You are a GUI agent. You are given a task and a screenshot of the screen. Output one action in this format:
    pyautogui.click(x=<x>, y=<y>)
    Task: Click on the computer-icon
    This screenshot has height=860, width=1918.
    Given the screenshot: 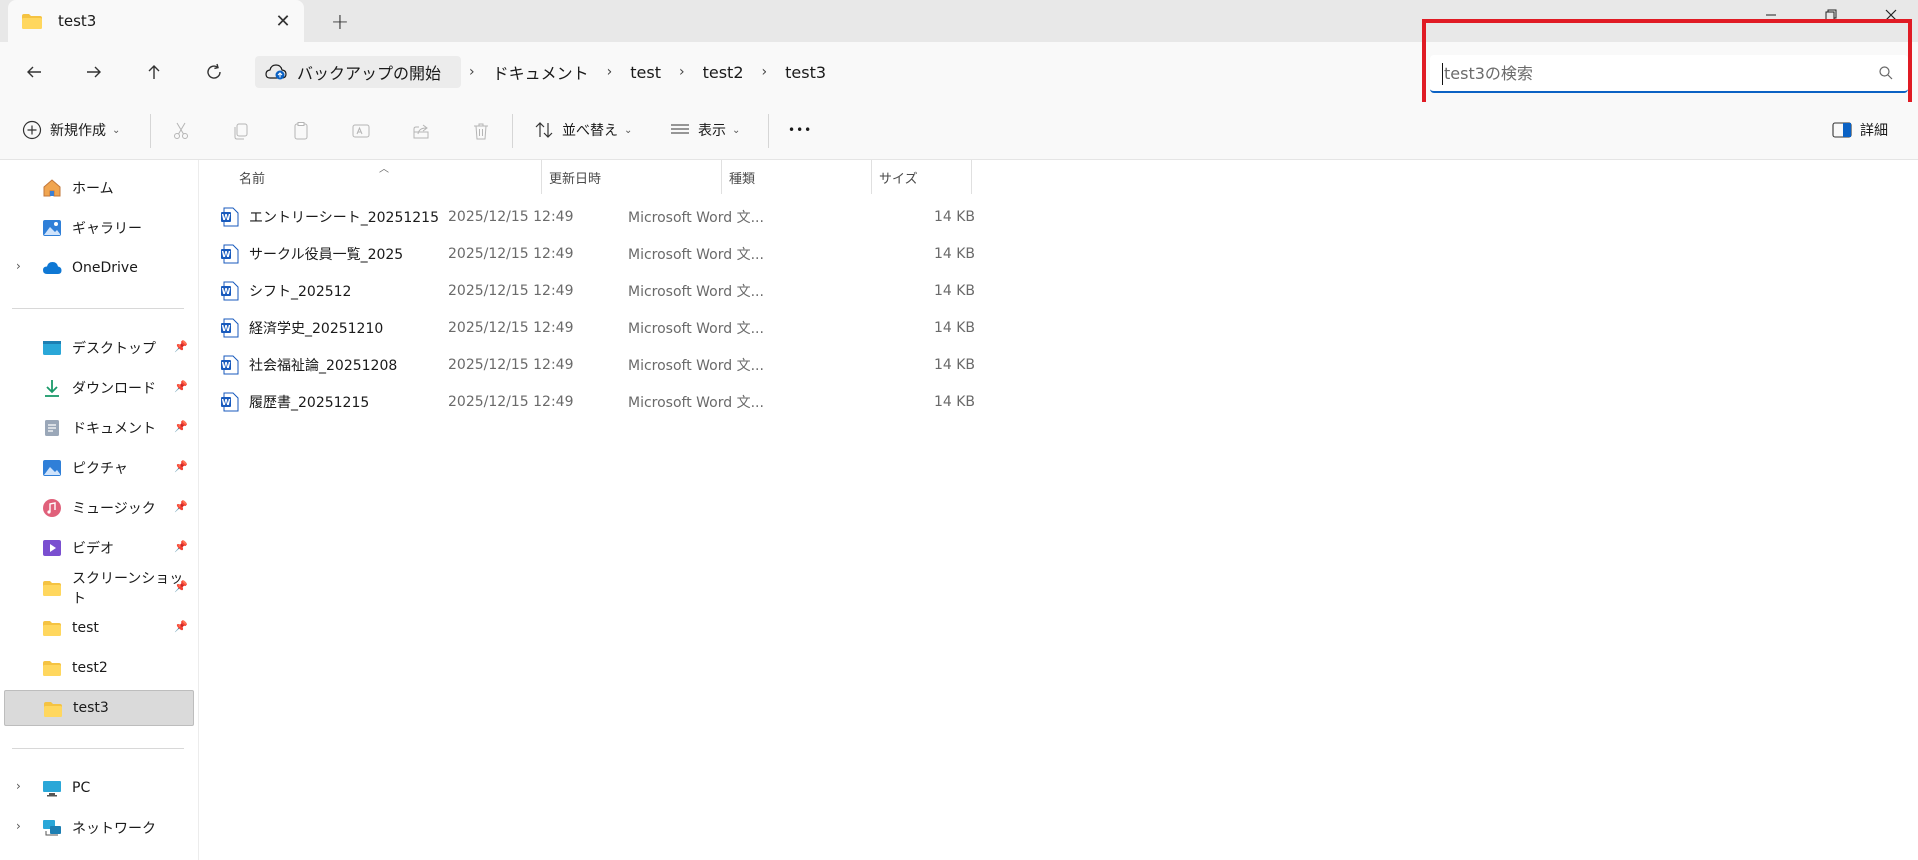 What is the action you would take?
    pyautogui.click(x=52, y=789)
    